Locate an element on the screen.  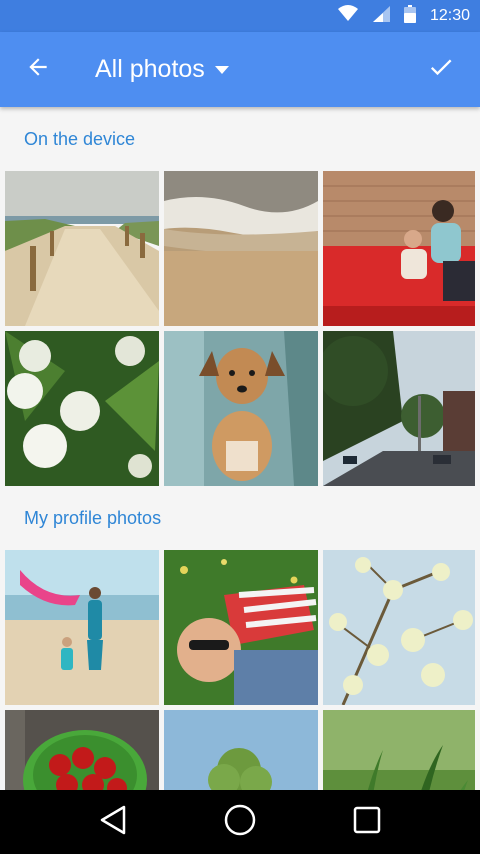
back-arrow-icon is located at coordinates (38, 69).